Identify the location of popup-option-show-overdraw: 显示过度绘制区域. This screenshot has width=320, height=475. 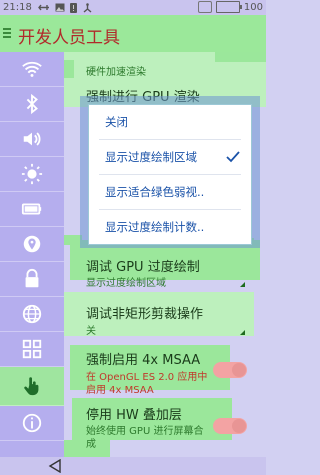
(170, 157).